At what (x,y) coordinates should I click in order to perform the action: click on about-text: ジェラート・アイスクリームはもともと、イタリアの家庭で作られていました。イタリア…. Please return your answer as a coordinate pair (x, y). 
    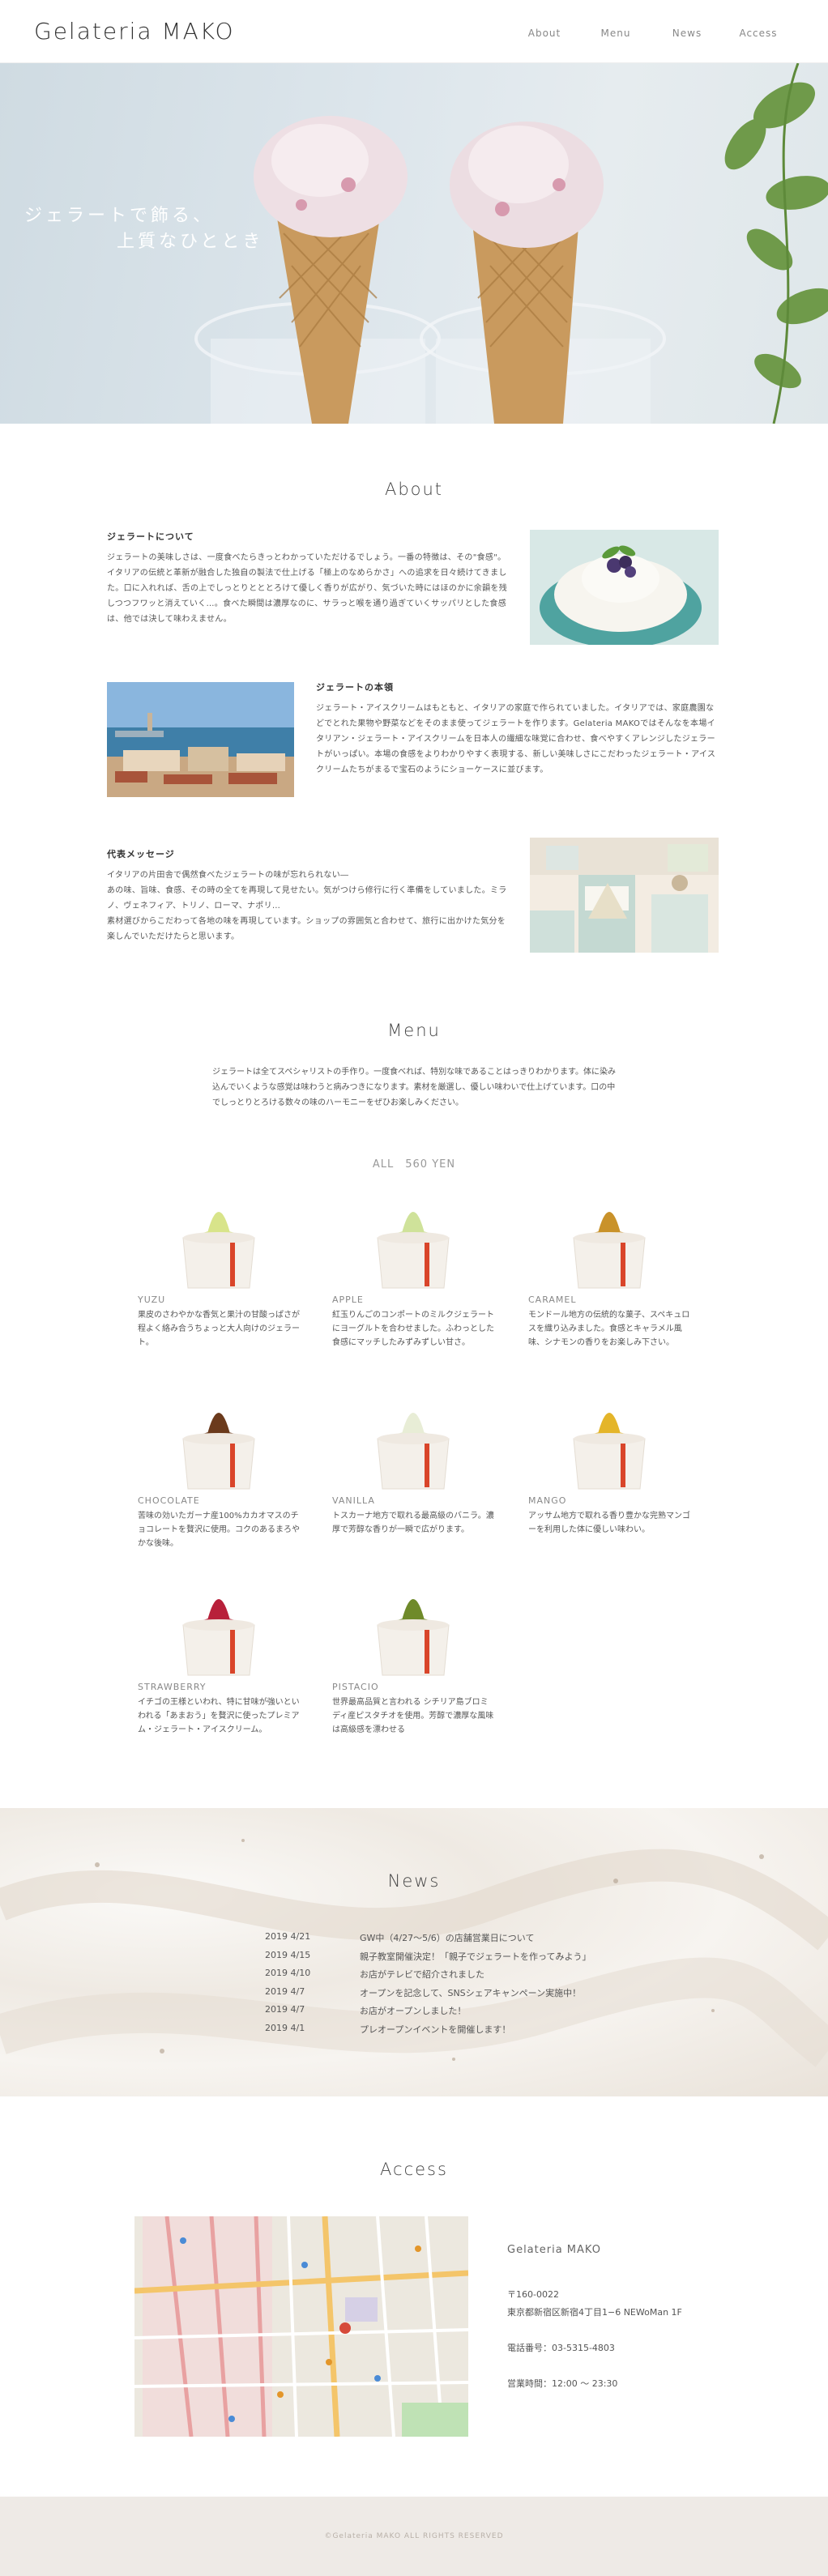
    Looking at the image, I should click on (516, 739).